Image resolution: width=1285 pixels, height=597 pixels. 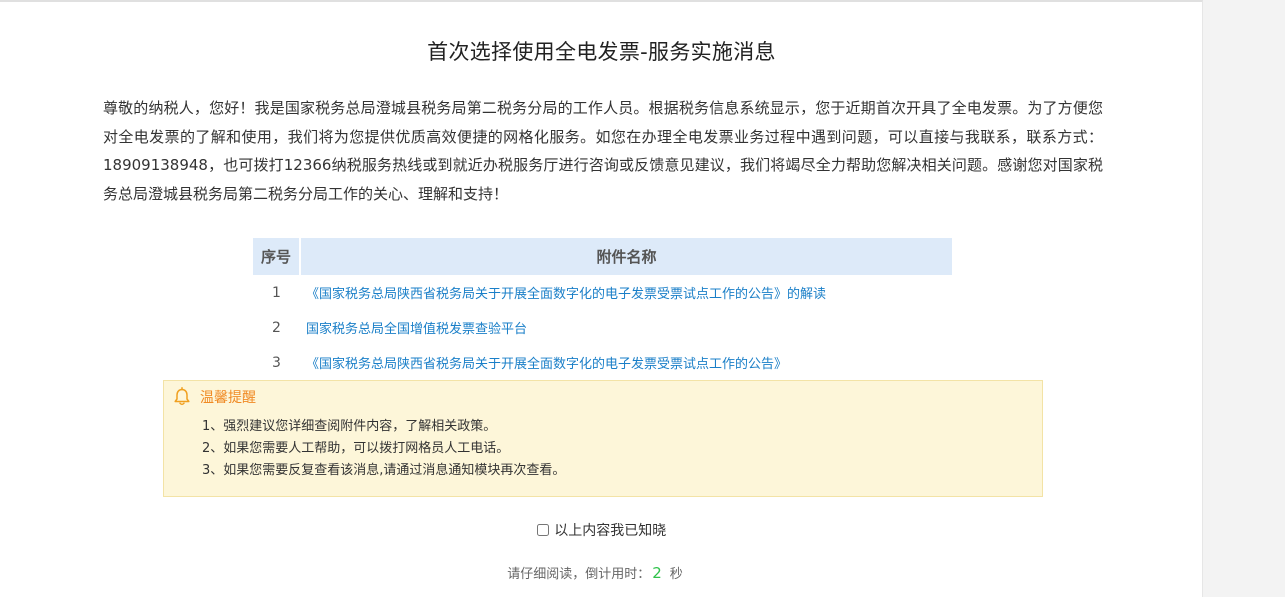 I want to click on column-header-no: 序号, so click(x=277, y=256).